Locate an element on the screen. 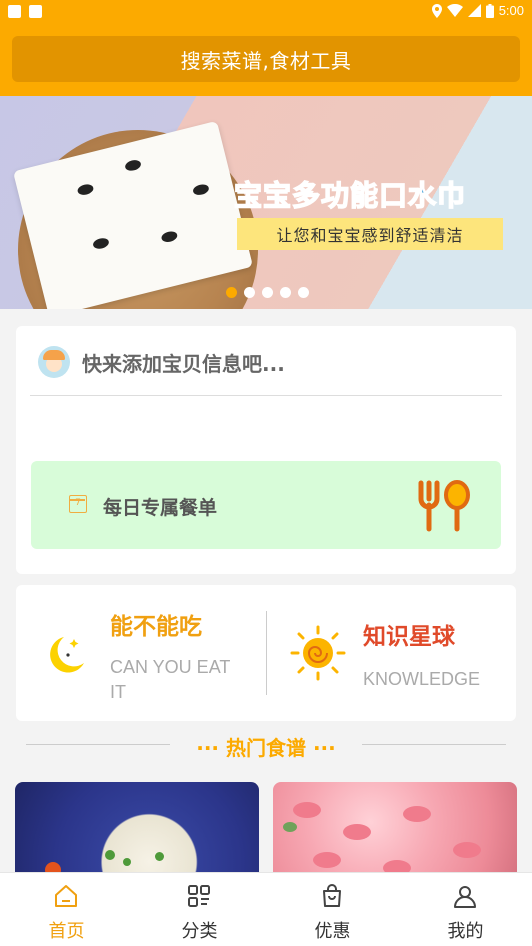  tab-label: 我的 is located at coordinates (465, 931).